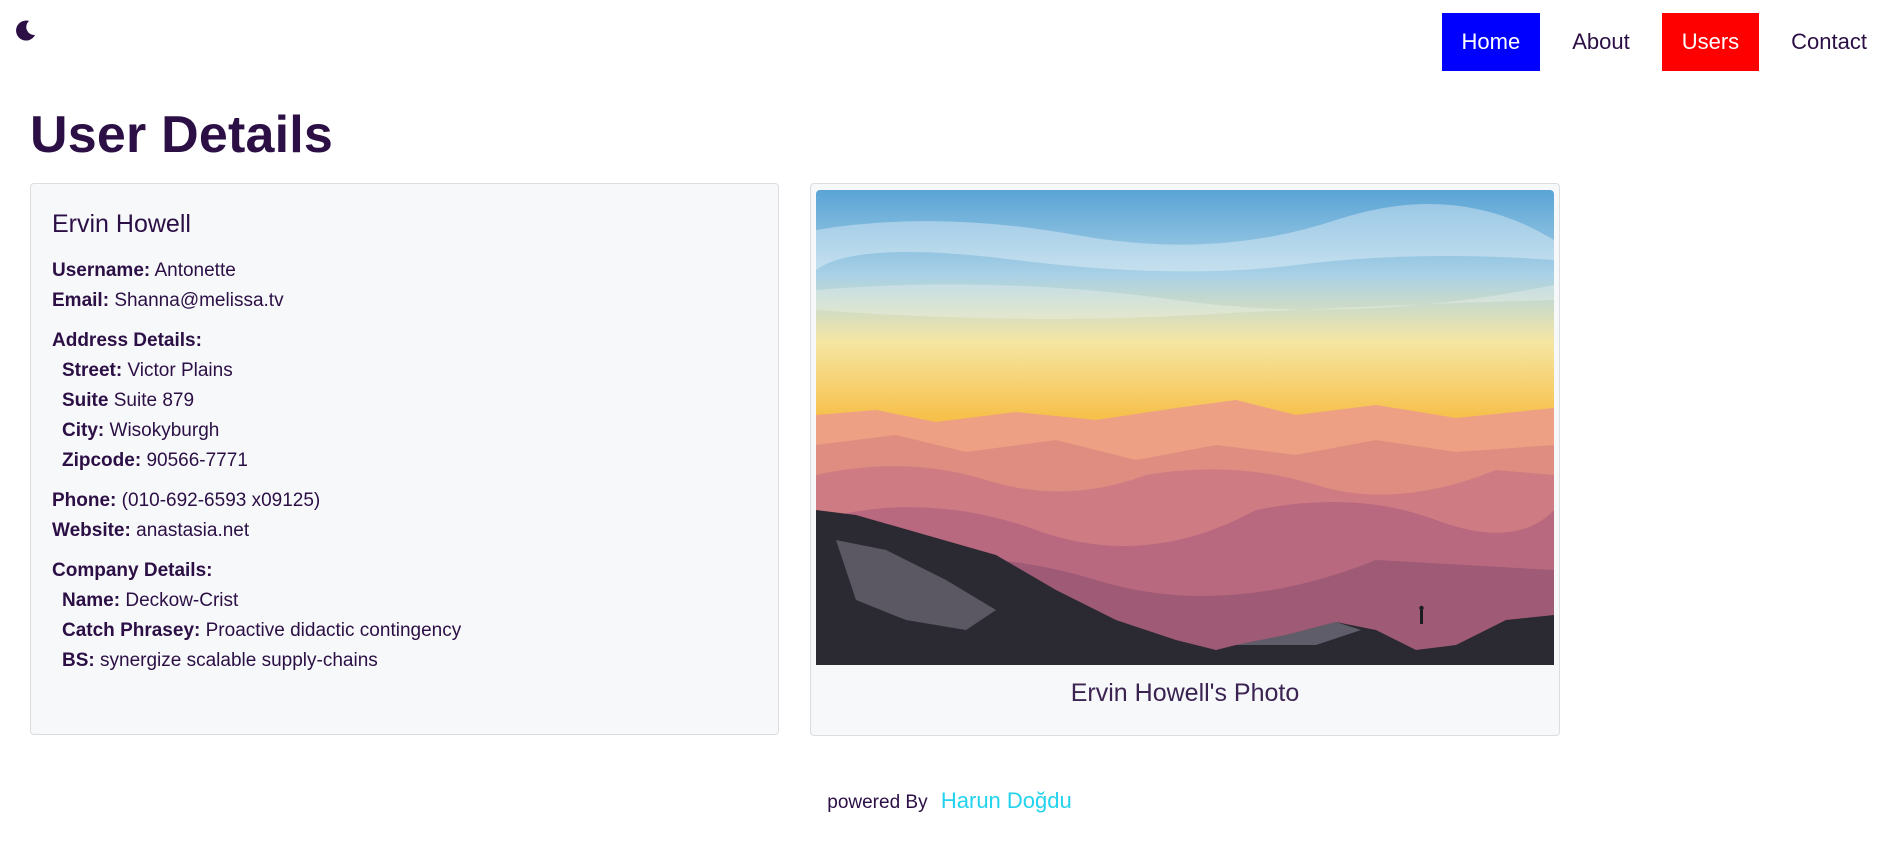 The height and width of the screenshot is (863, 1899). What do you see at coordinates (199, 300) in the screenshot?
I see `email-value: Shanna@melissa.tv` at bounding box center [199, 300].